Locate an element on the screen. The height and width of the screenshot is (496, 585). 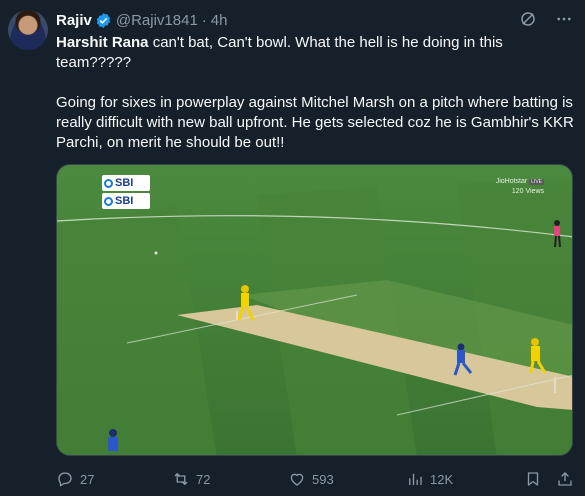
bookmark-icon is located at coordinates (533, 479).